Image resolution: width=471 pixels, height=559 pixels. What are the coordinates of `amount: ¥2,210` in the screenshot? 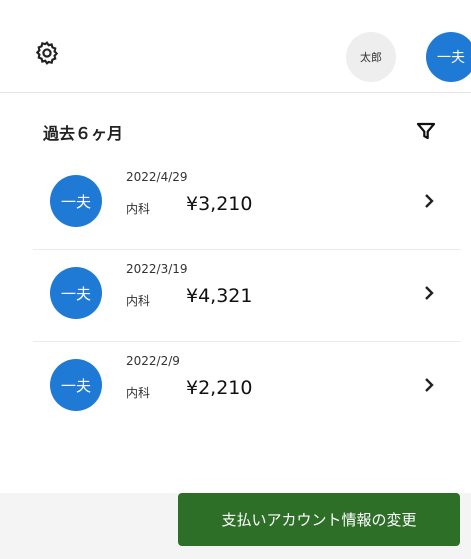 It's located at (219, 388).